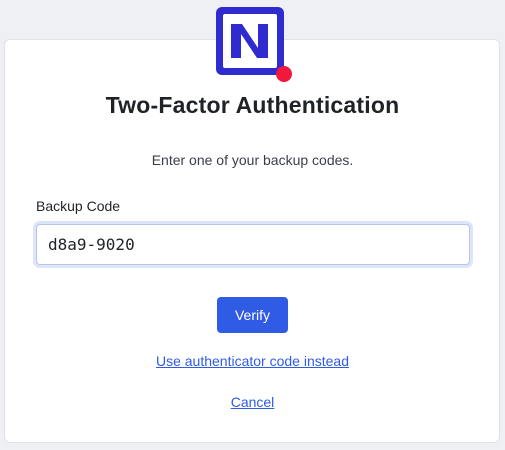 This screenshot has height=450, width=505. Describe the element at coordinates (252, 105) in the screenshot. I see `page-title: Two-Factor Authentication` at that location.